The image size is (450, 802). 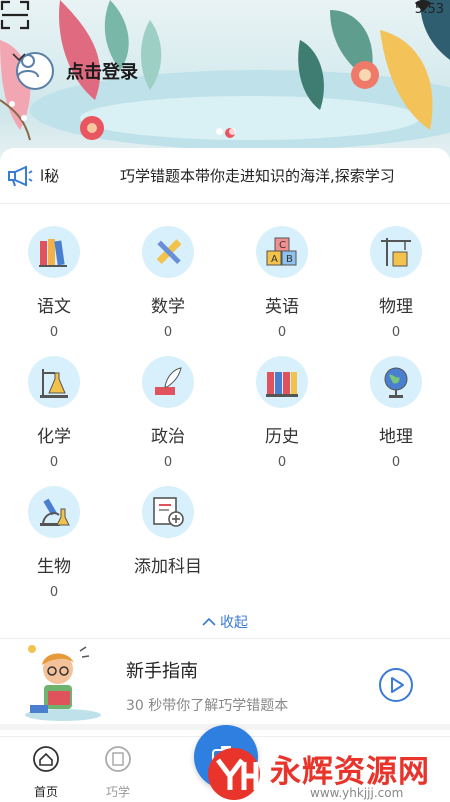 What do you see at coordinates (102, 71) in the screenshot?
I see `login-label: 点击登录` at bounding box center [102, 71].